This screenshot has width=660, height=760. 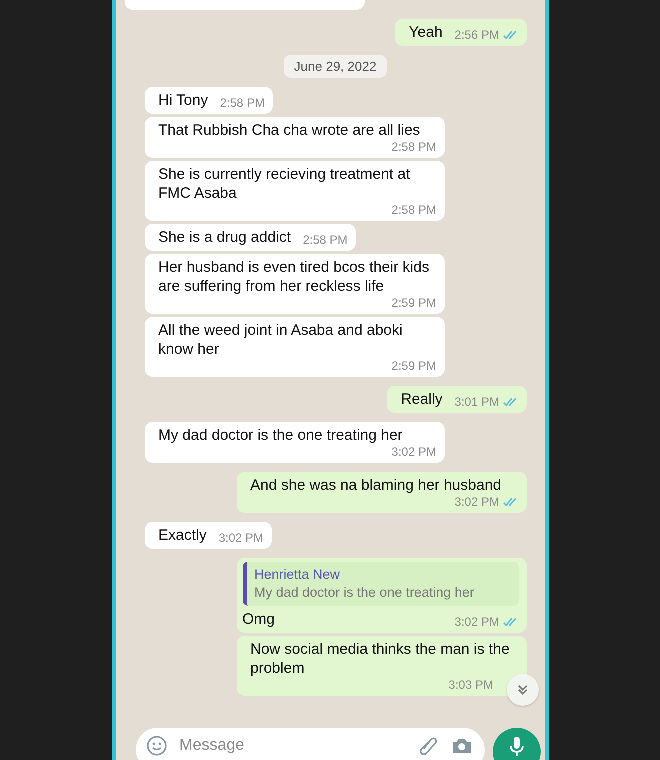 What do you see at coordinates (471, 685) in the screenshot?
I see `message-time: 3:03 PM` at bounding box center [471, 685].